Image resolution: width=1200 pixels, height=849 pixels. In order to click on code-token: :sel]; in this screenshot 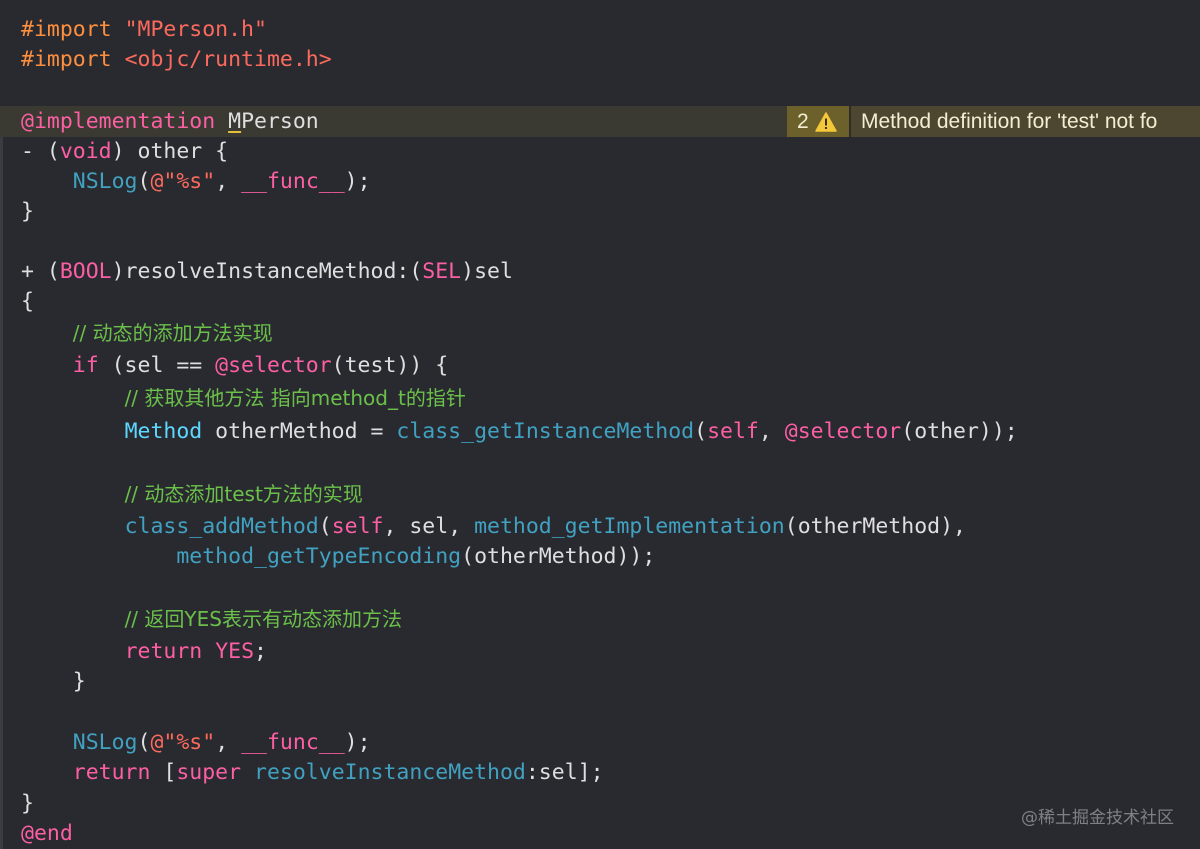, I will do `click(564, 772)`.